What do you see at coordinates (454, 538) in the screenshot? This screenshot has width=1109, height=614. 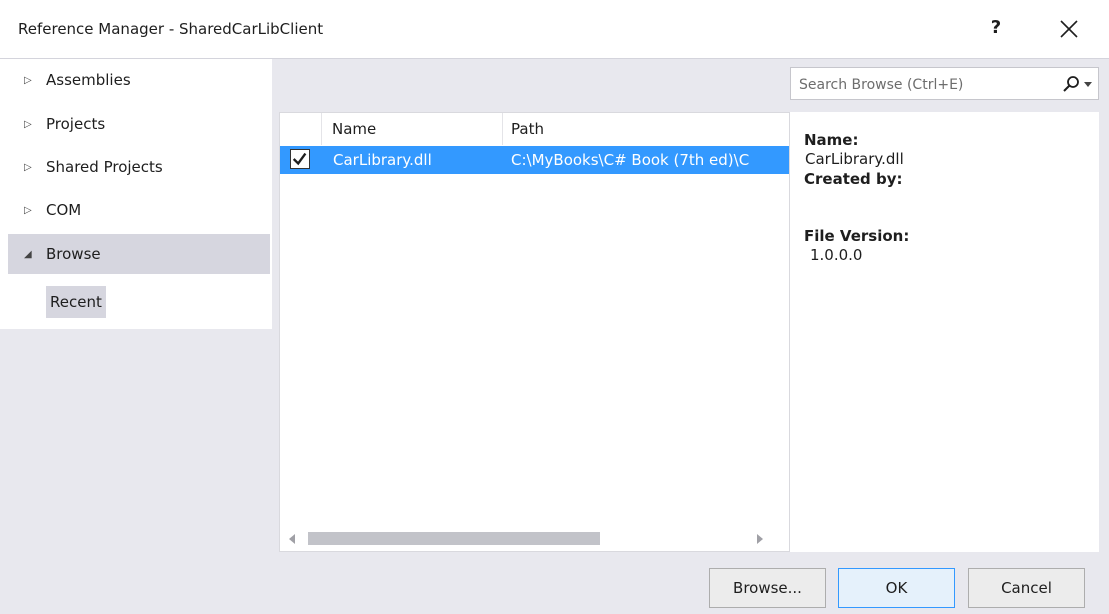 I see `scrollbar-thumb` at bounding box center [454, 538].